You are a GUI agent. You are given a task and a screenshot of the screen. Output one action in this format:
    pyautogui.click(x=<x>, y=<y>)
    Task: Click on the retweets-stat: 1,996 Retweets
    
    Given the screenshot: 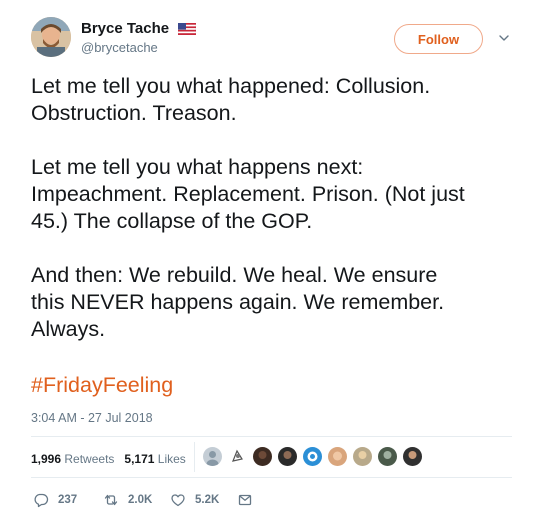 What is the action you would take?
    pyautogui.click(x=72, y=459)
    